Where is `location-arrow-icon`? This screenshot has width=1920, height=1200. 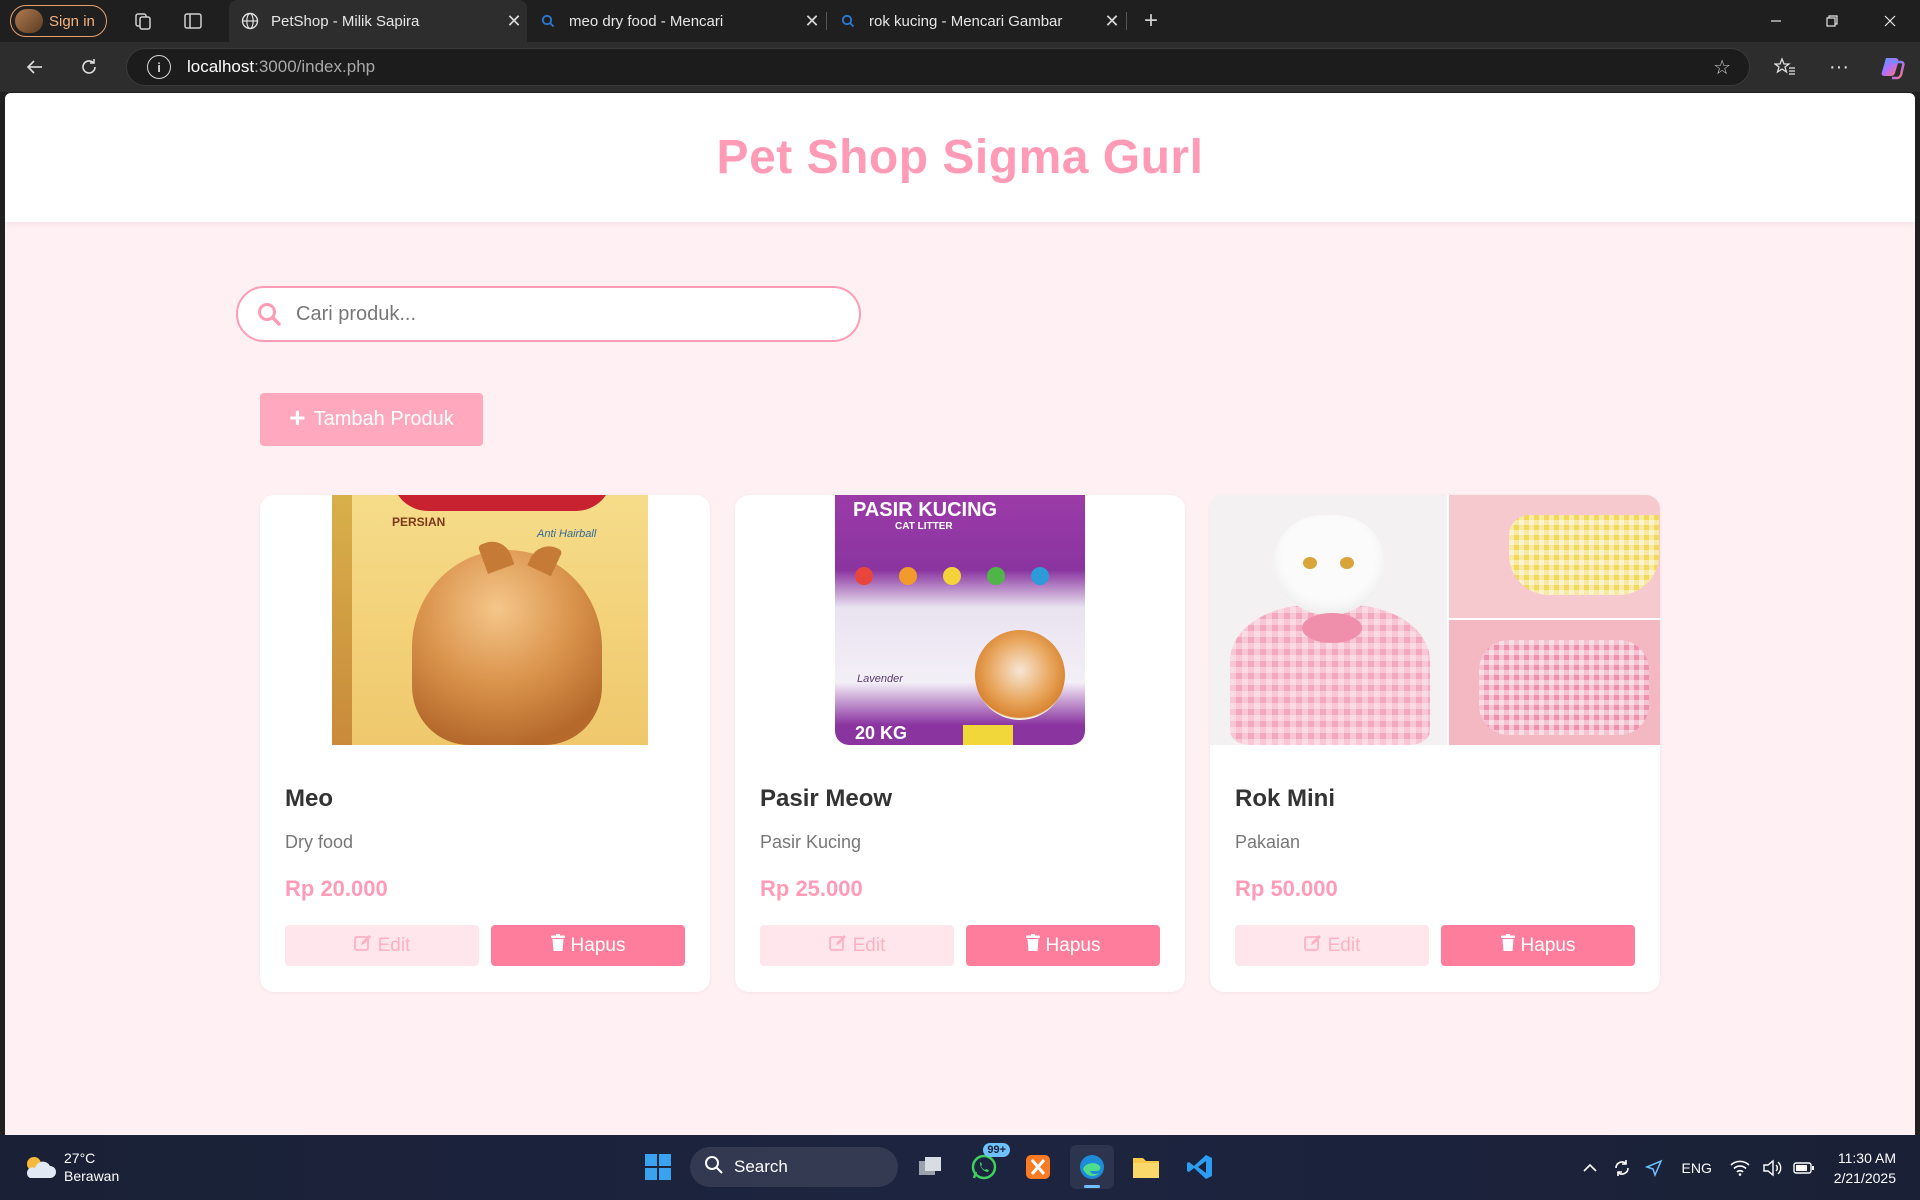
location-arrow-icon is located at coordinates (1654, 1168).